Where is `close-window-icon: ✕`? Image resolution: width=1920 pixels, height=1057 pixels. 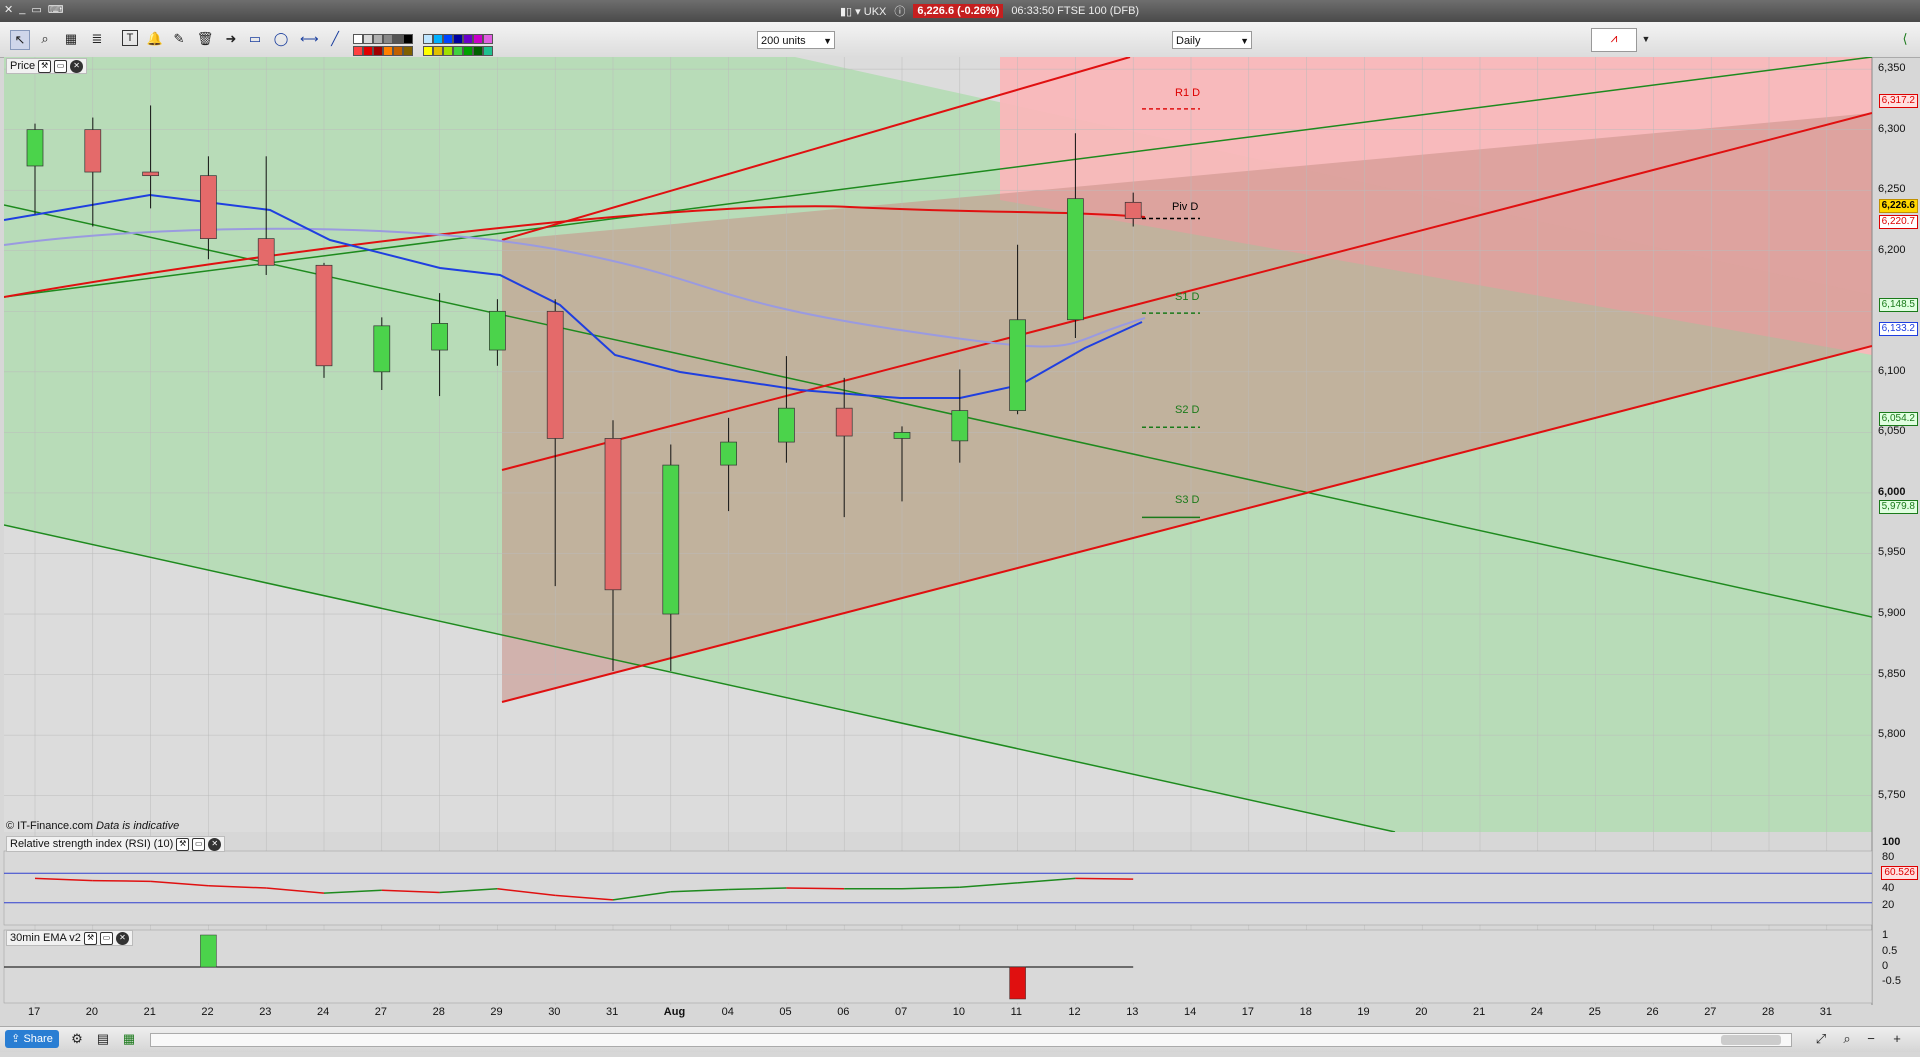
close-window-icon: ✕ is located at coordinates (8, 9).